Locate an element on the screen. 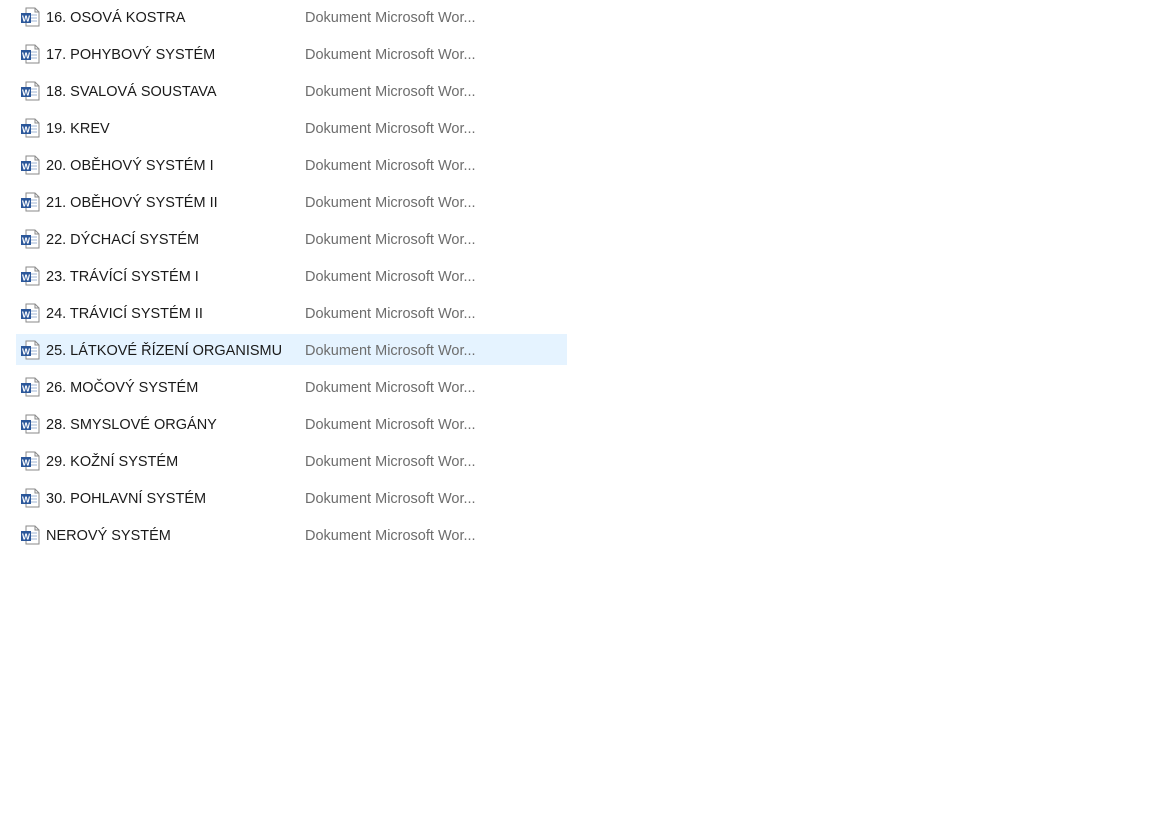 This screenshot has height=829, width=1167. file-name: NEROVÝ SYSTÉM is located at coordinates (108, 536).